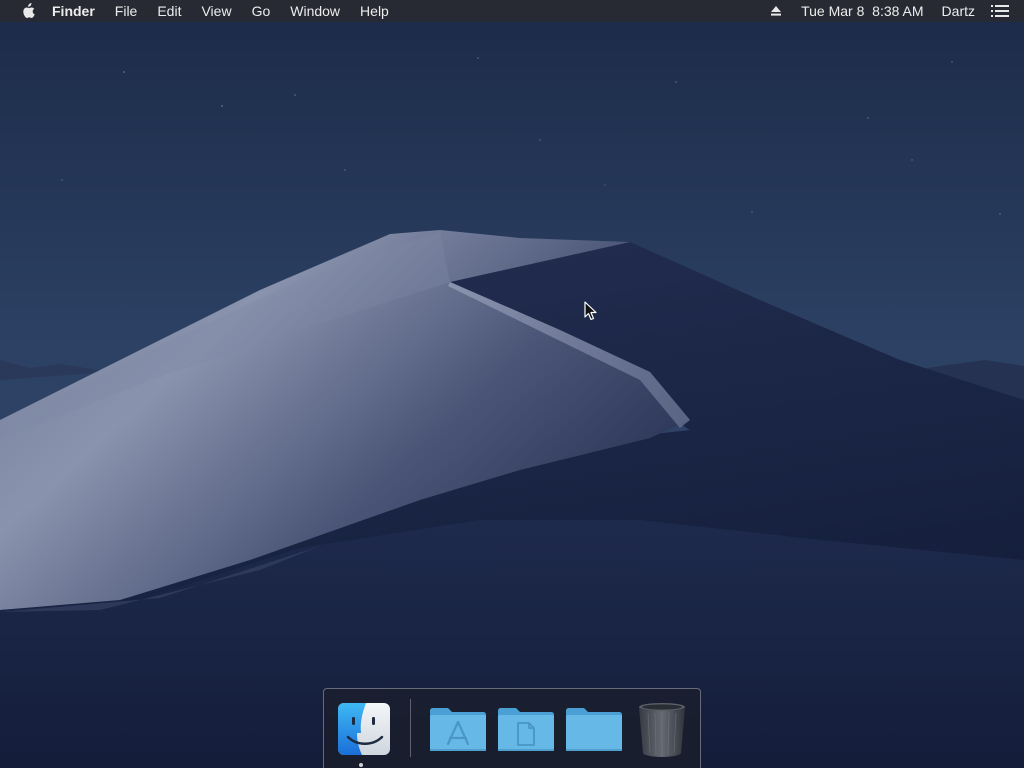 The height and width of the screenshot is (768, 1024). What do you see at coordinates (862, 11) in the screenshot?
I see `menu-bar-clock: Tue Mar 8 8:38 AM` at bounding box center [862, 11].